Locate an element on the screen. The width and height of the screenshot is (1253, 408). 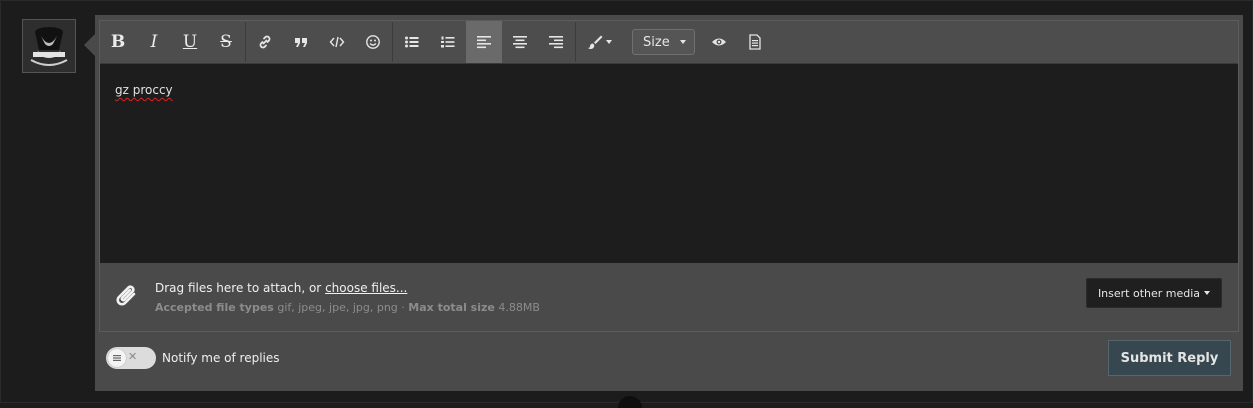
text-color-button is located at coordinates (599, 42).